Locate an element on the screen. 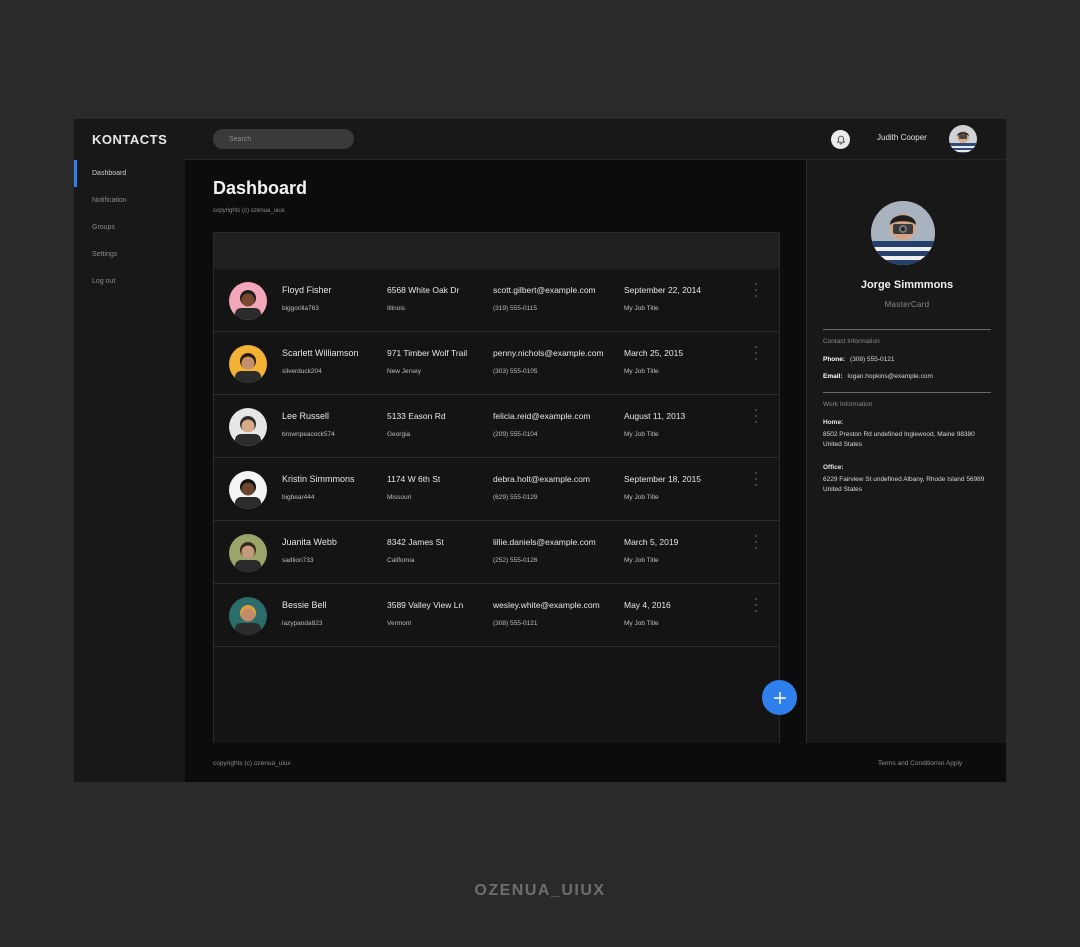  contact-date: March 5, 2019 is located at coordinates (651, 542).